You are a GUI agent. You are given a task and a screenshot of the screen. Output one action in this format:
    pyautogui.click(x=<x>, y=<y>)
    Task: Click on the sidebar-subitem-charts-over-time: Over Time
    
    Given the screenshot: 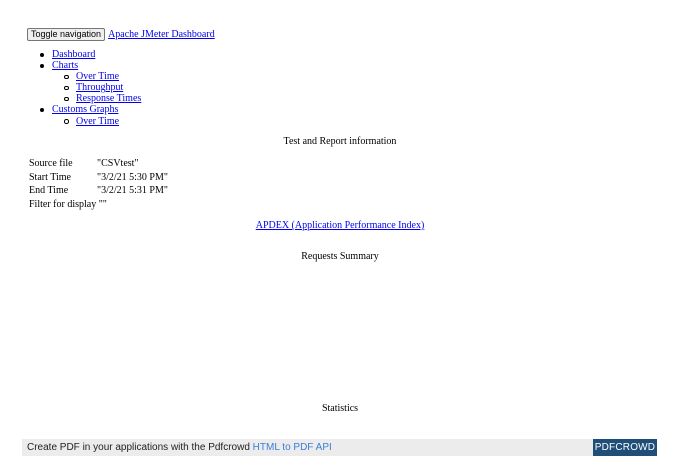 What is the action you would take?
    pyautogui.click(x=70, y=76)
    